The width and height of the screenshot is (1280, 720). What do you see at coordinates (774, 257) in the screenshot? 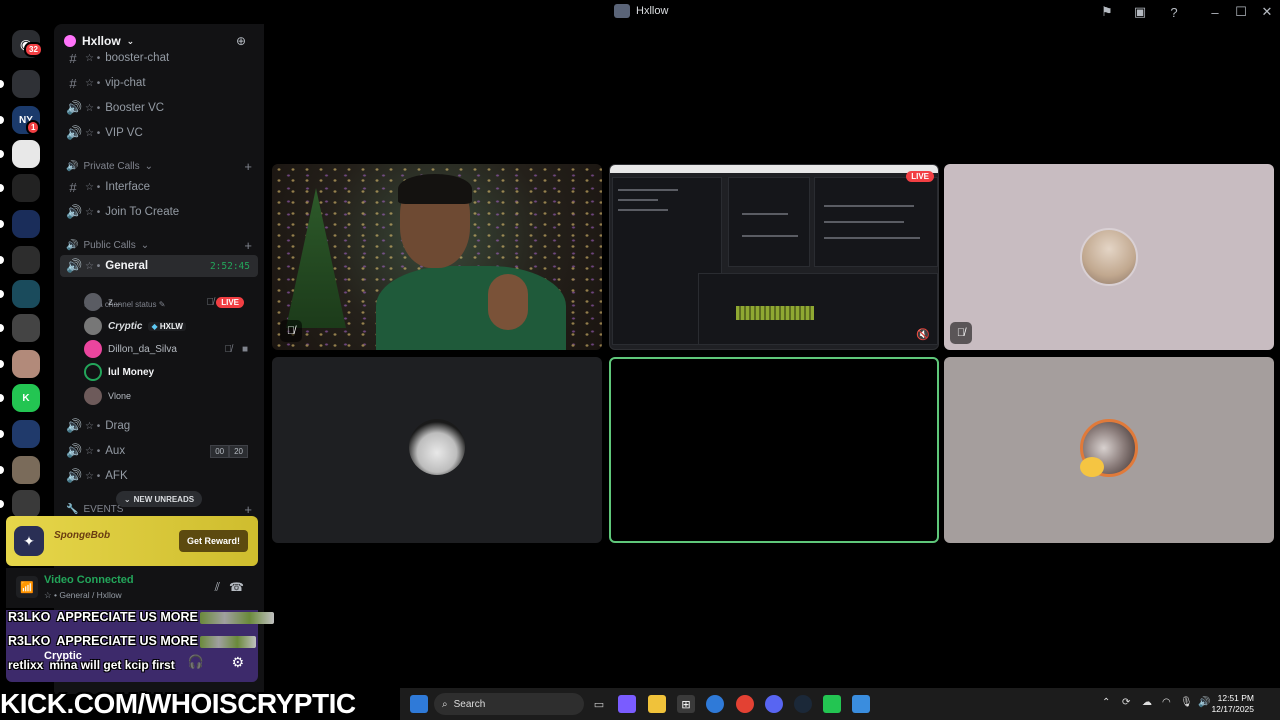
I see `video-tile-screenshare: LIVE 🔇` at bounding box center [774, 257].